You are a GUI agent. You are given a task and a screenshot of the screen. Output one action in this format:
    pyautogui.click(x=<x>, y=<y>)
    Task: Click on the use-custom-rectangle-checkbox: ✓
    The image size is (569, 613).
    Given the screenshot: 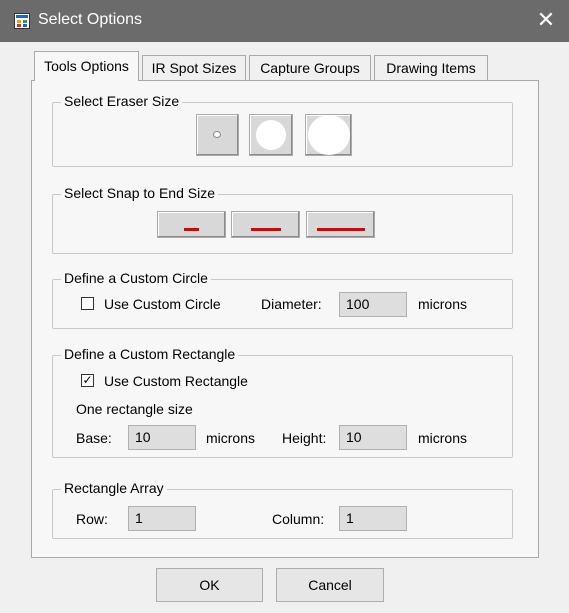 What is the action you would take?
    pyautogui.click(x=87, y=380)
    